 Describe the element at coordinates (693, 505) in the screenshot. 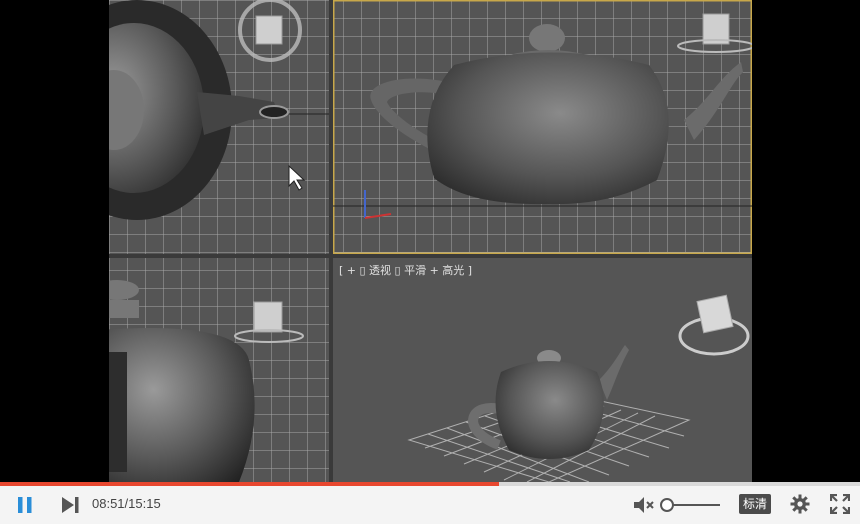

I see `volume-slider` at that location.